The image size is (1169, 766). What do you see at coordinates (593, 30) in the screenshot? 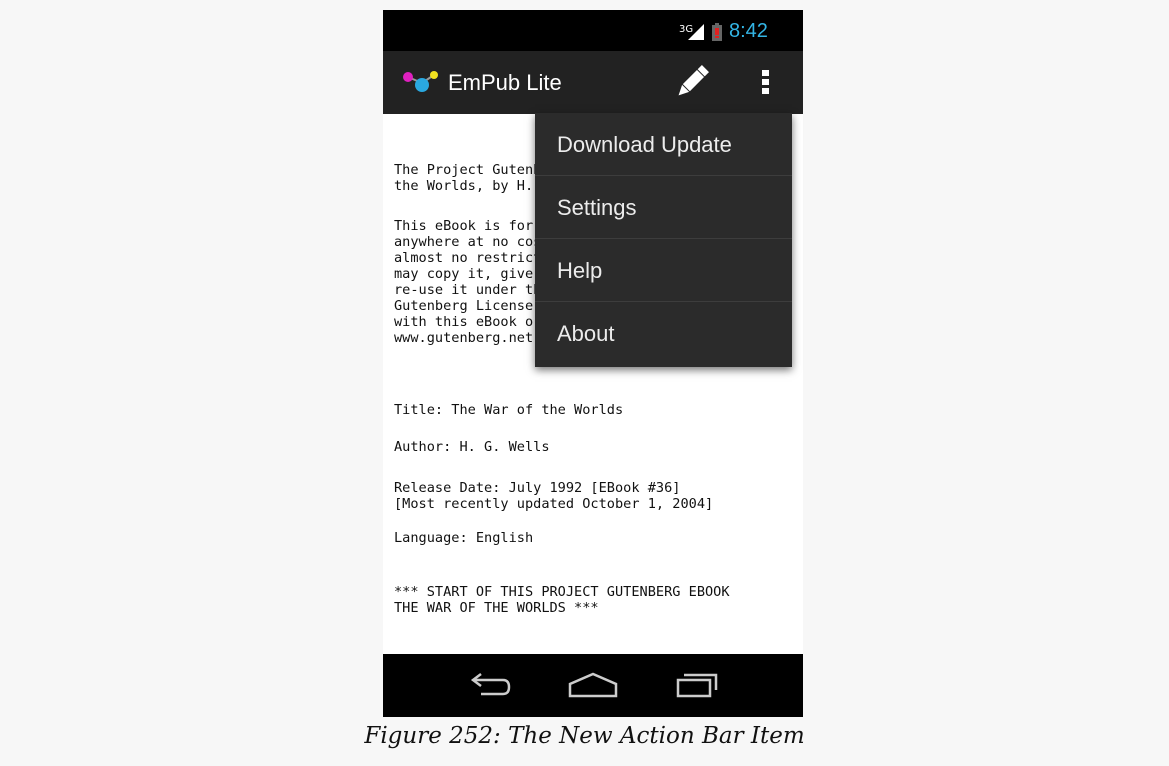
I see `status-bar: 3G 8:42` at bounding box center [593, 30].